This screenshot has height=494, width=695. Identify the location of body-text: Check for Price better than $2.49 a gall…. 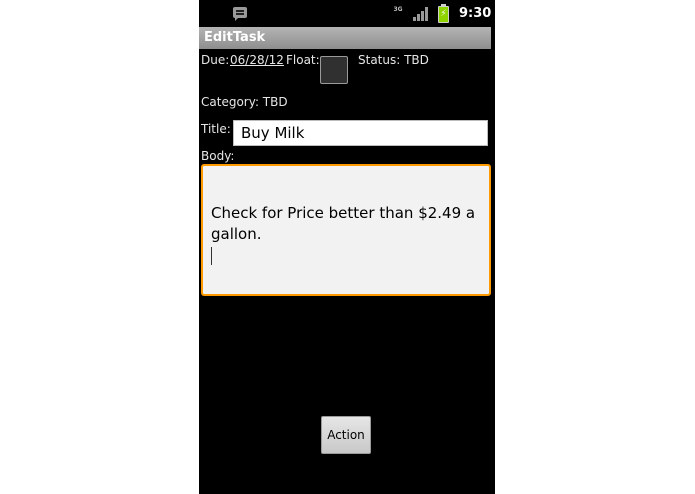
(343, 223).